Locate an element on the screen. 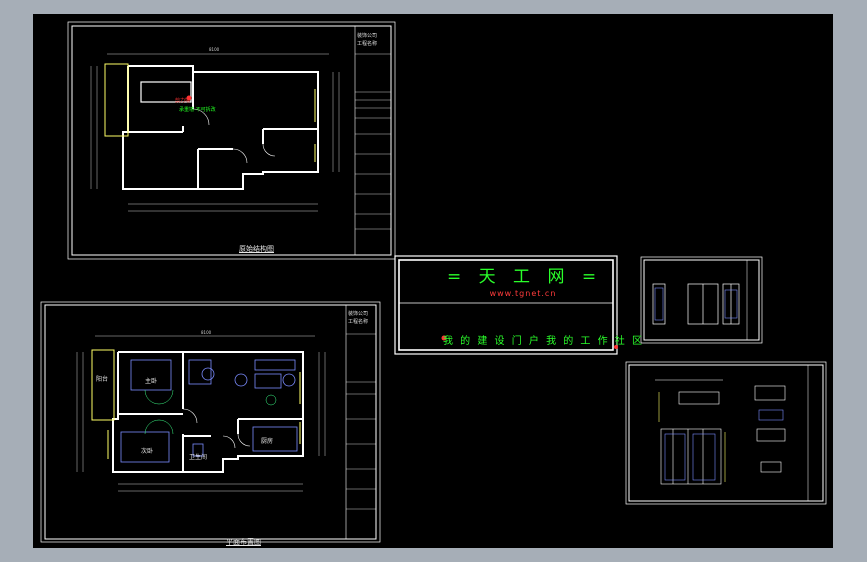  title-block-company-top: 装饰公司 is located at coordinates (367, 36).